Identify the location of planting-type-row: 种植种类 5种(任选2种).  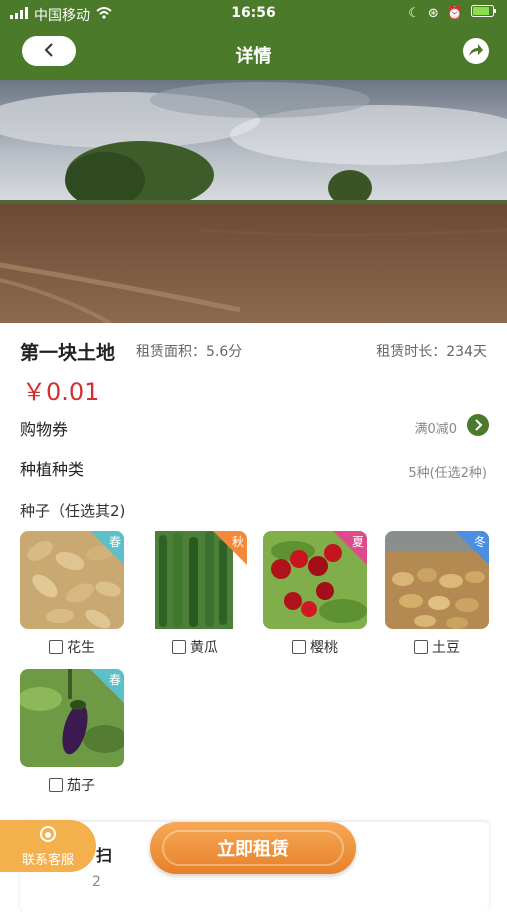
(253, 469).